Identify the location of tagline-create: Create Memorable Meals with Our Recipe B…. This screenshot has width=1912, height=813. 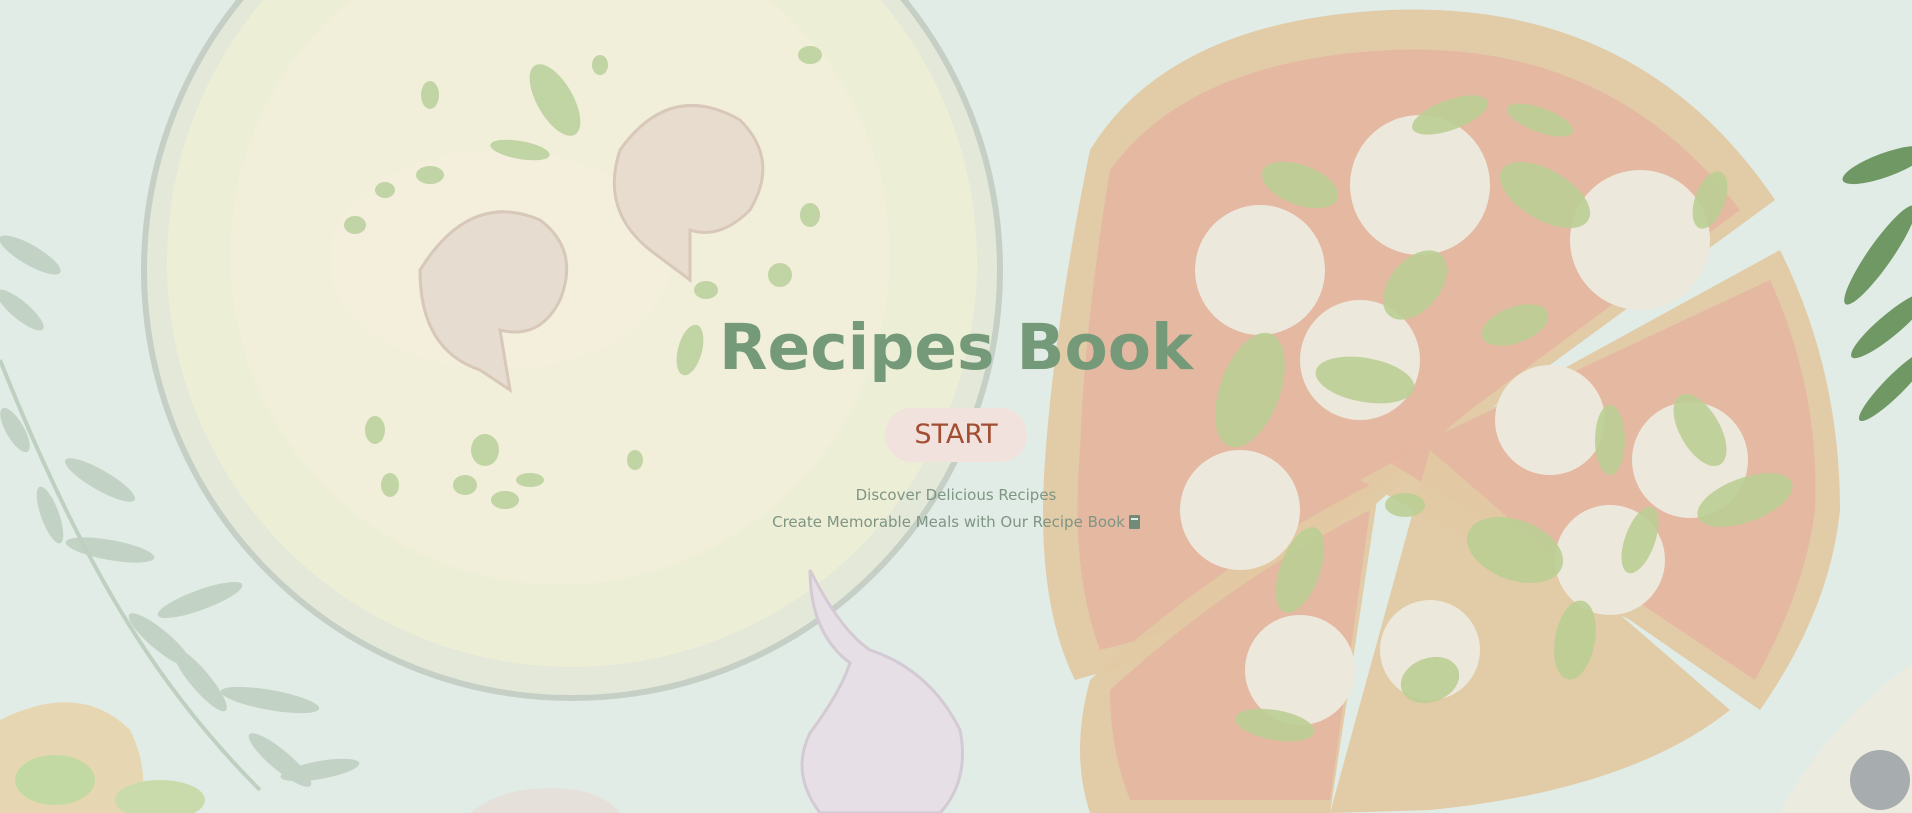
(956, 522).